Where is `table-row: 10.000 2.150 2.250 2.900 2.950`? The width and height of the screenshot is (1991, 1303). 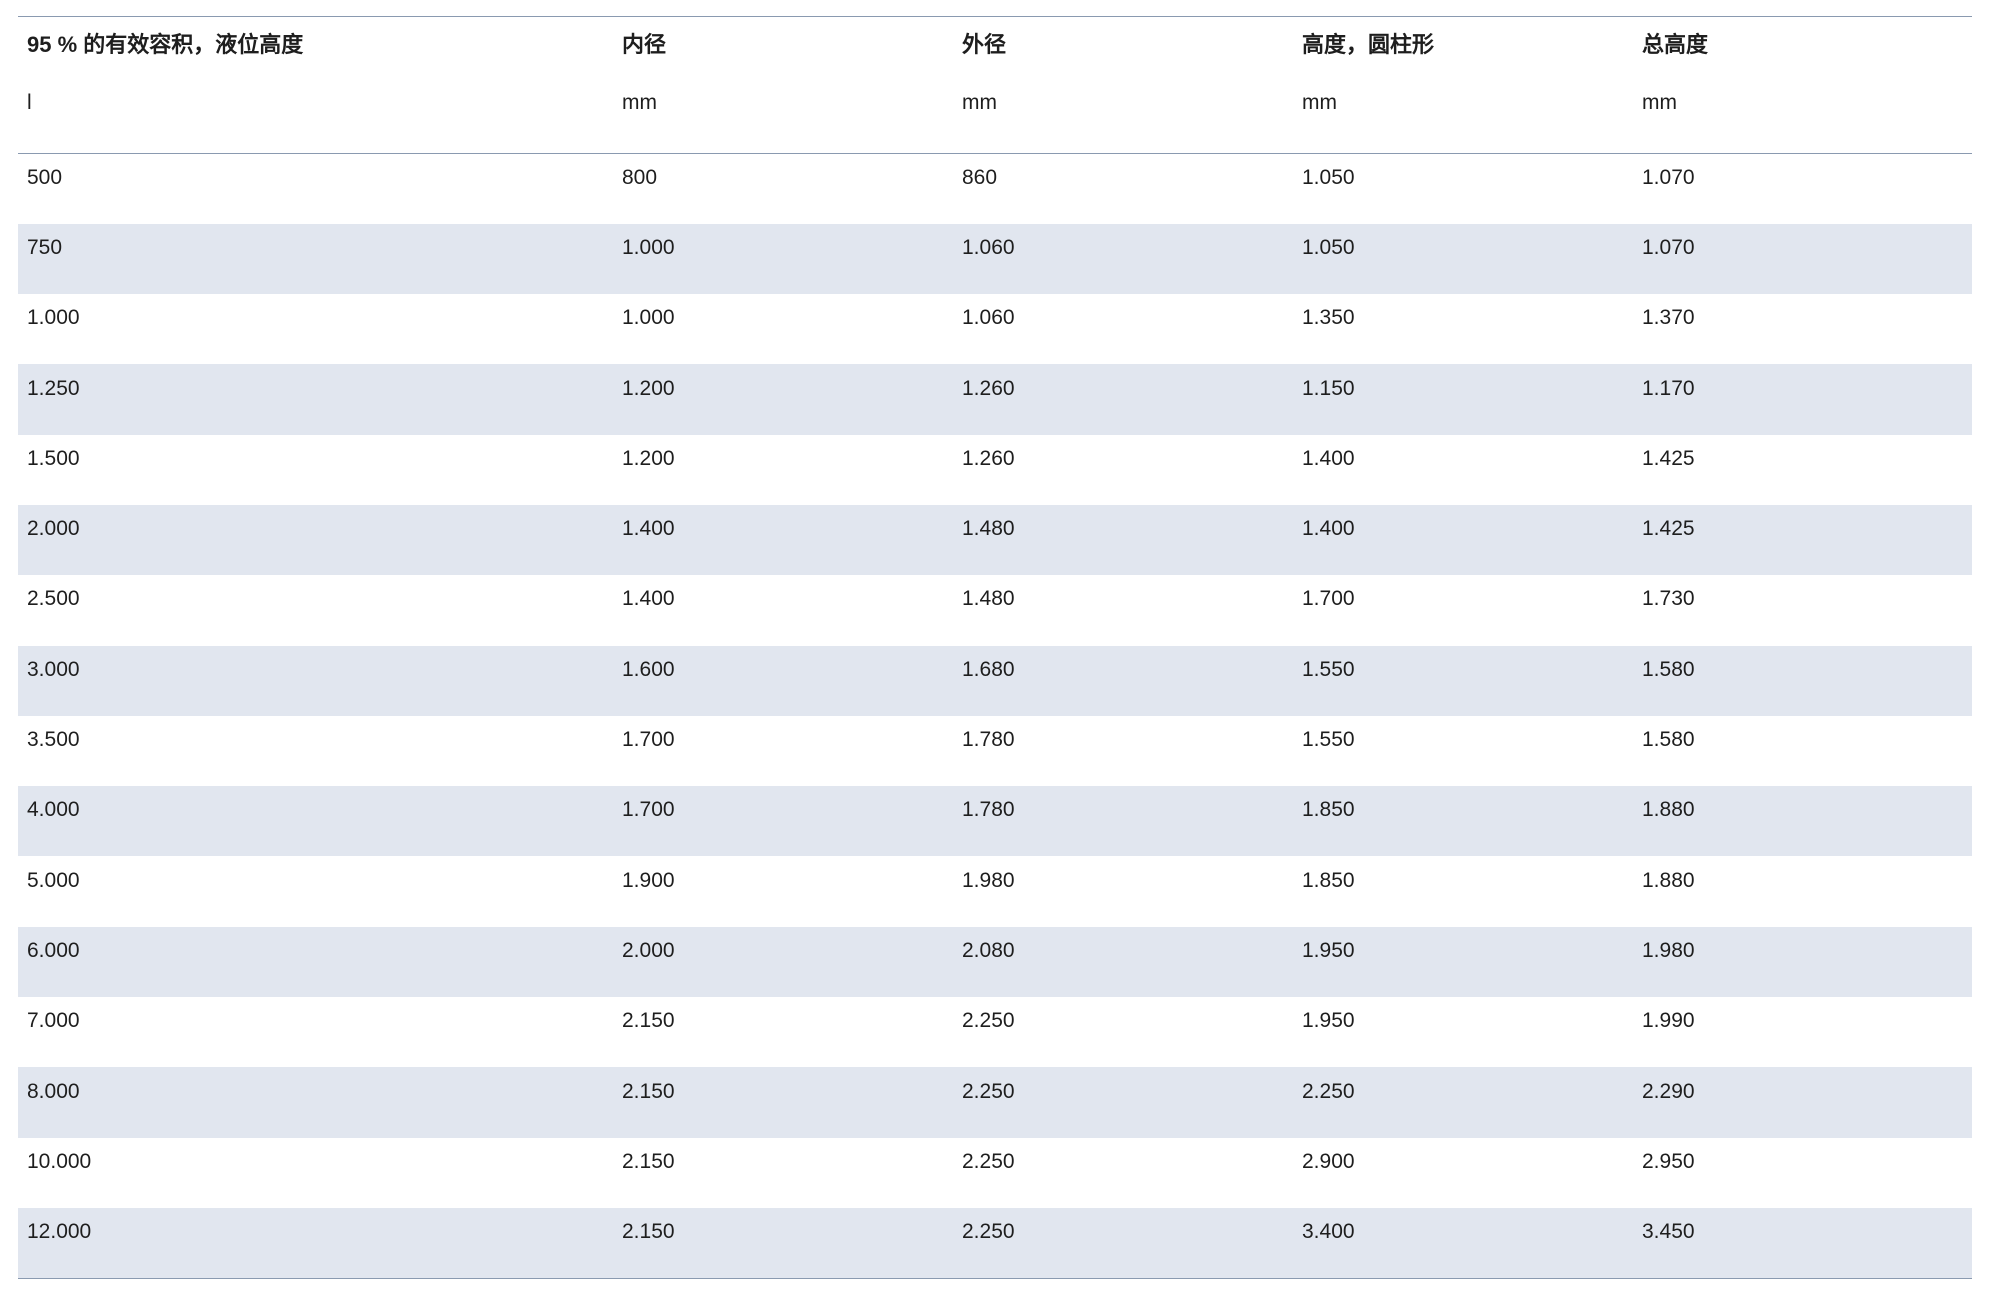
table-row: 10.000 2.150 2.250 2.900 2.950 is located at coordinates (995, 1173).